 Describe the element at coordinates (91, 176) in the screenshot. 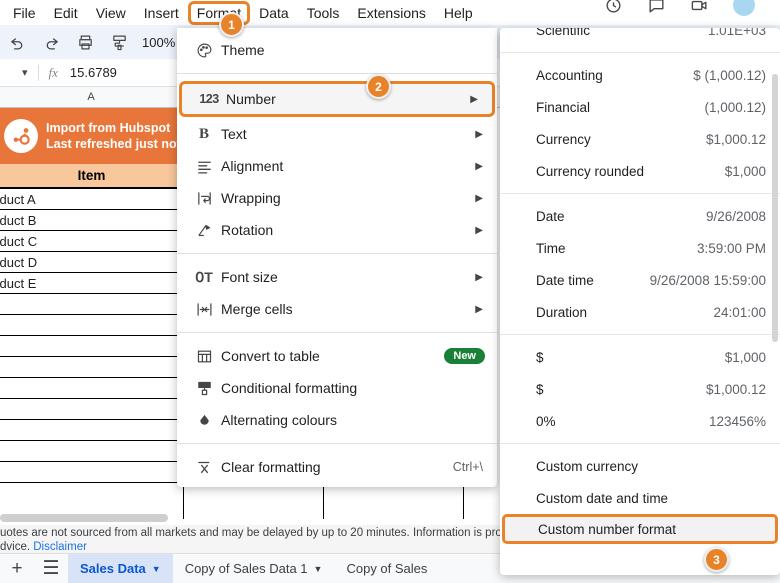

I see `grid-header-cell-item: Item` at that location.